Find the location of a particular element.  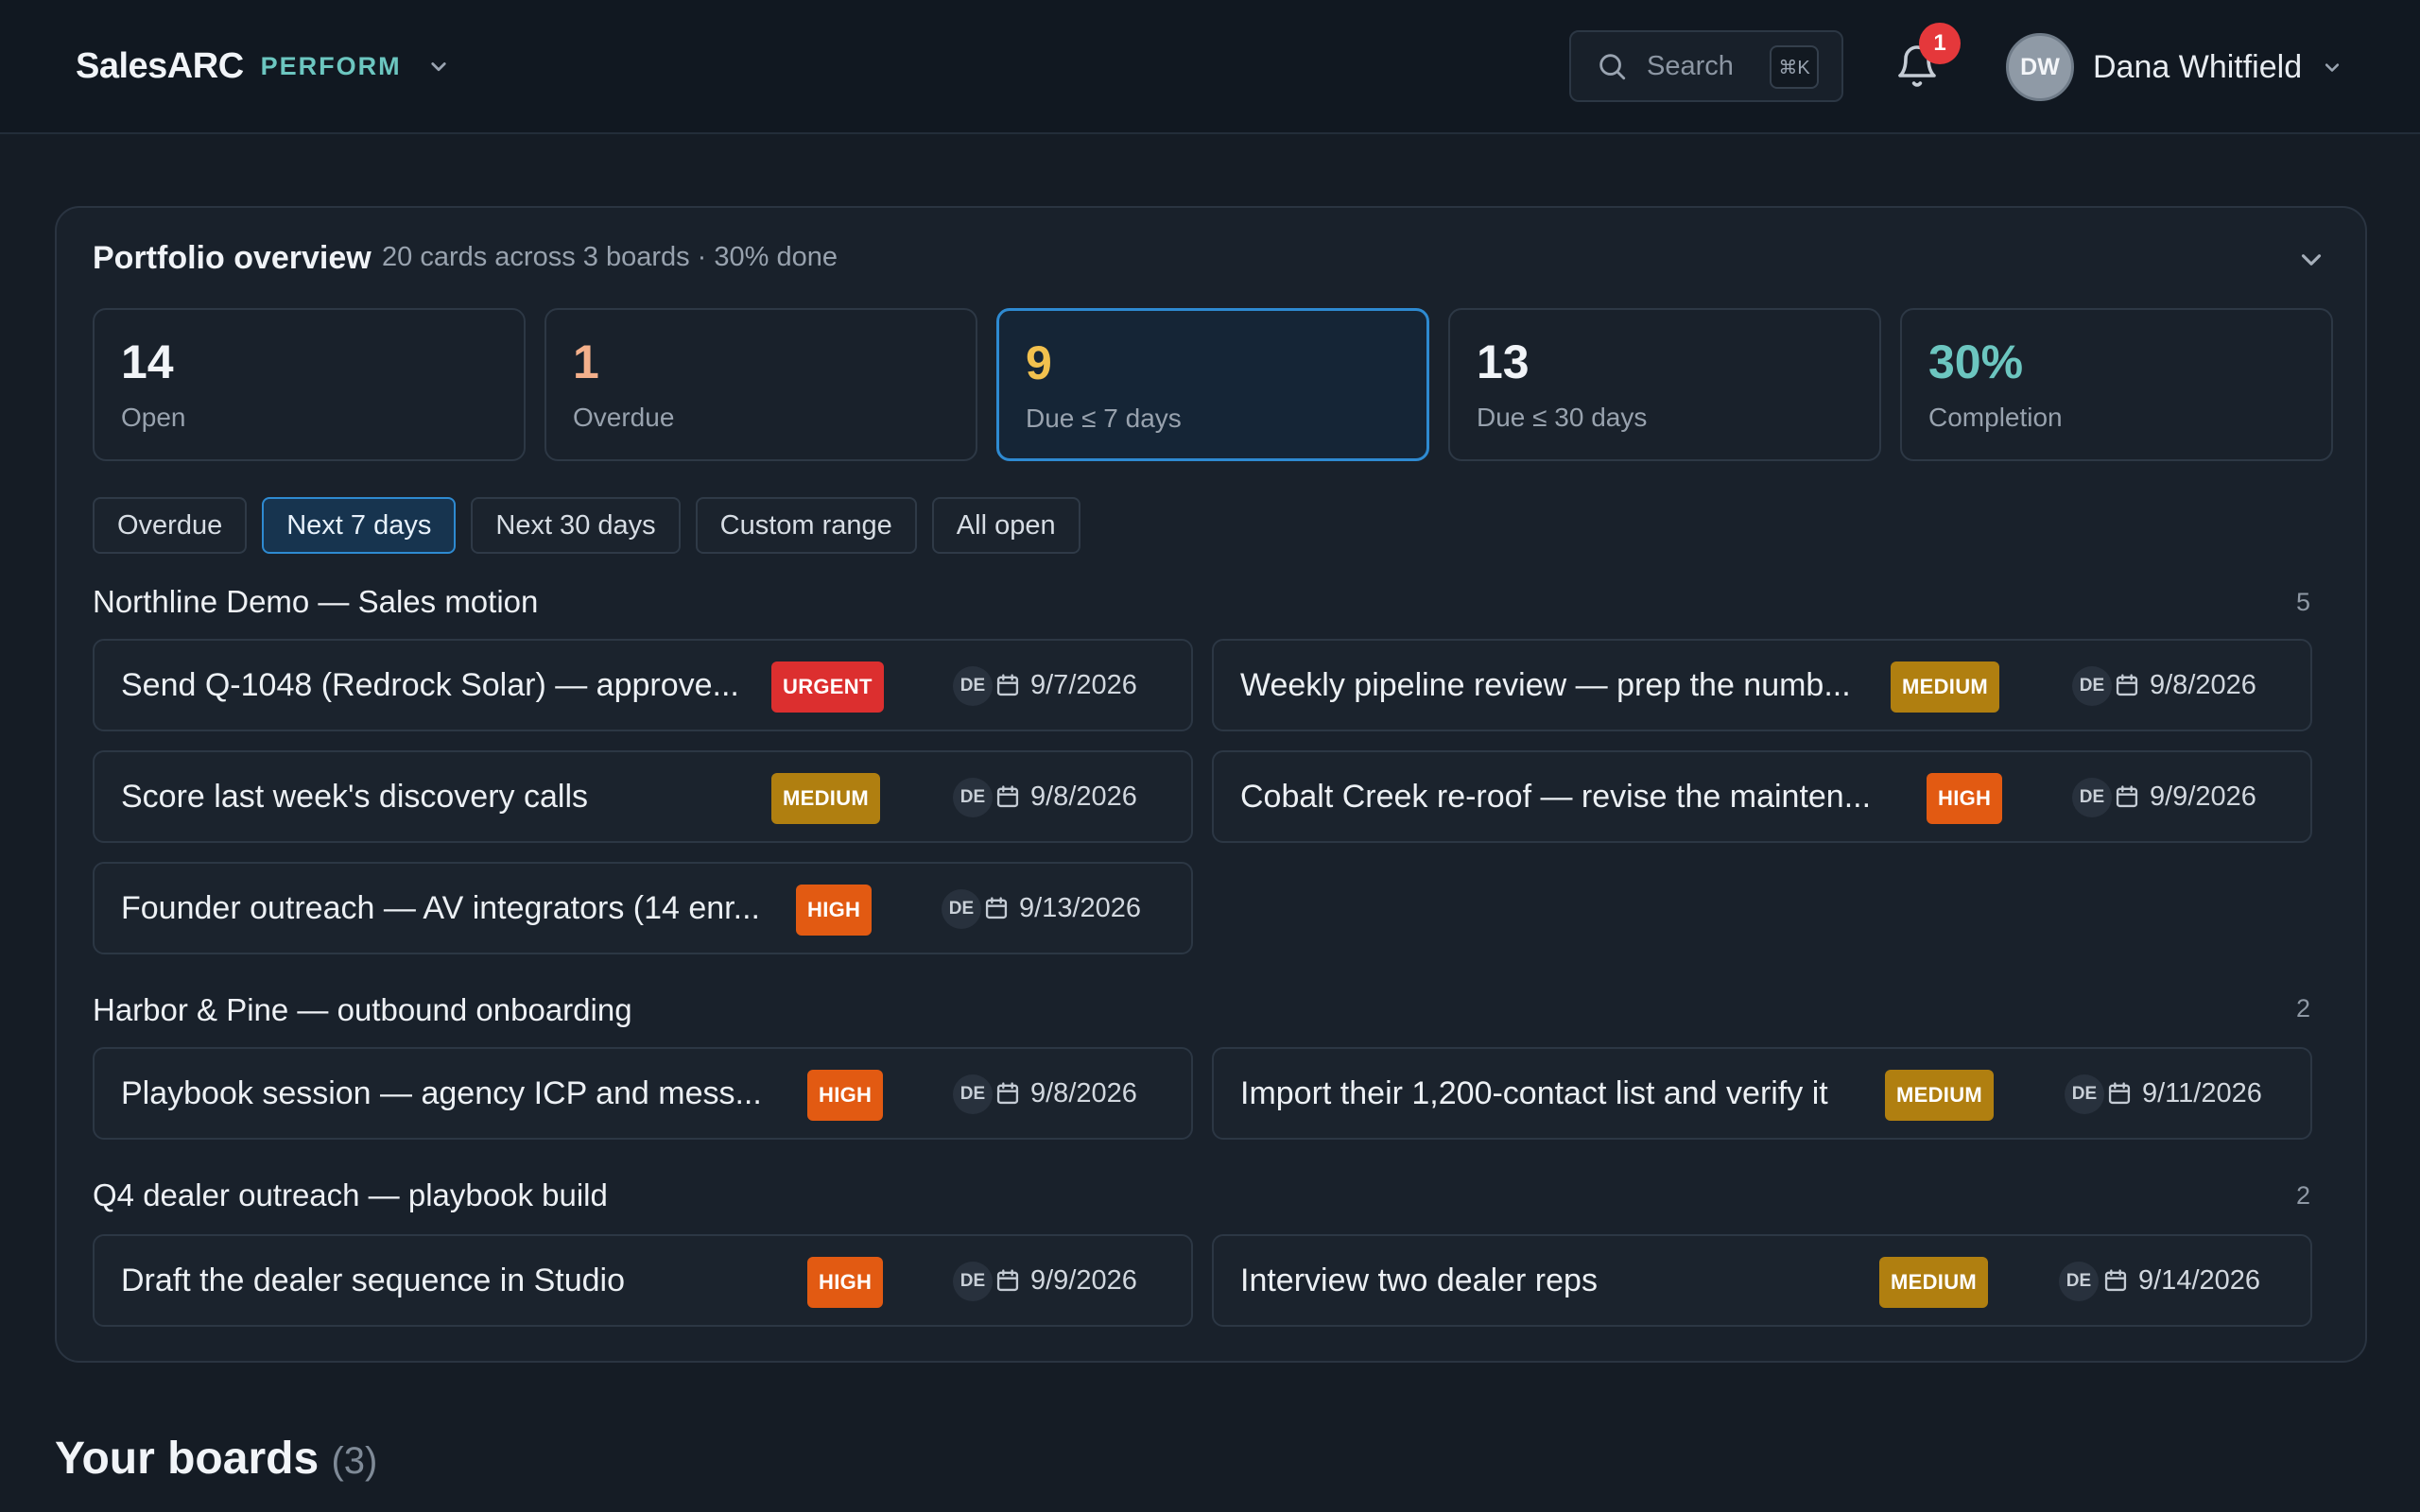

stat-label: Open is located at coordinates (153, 417).